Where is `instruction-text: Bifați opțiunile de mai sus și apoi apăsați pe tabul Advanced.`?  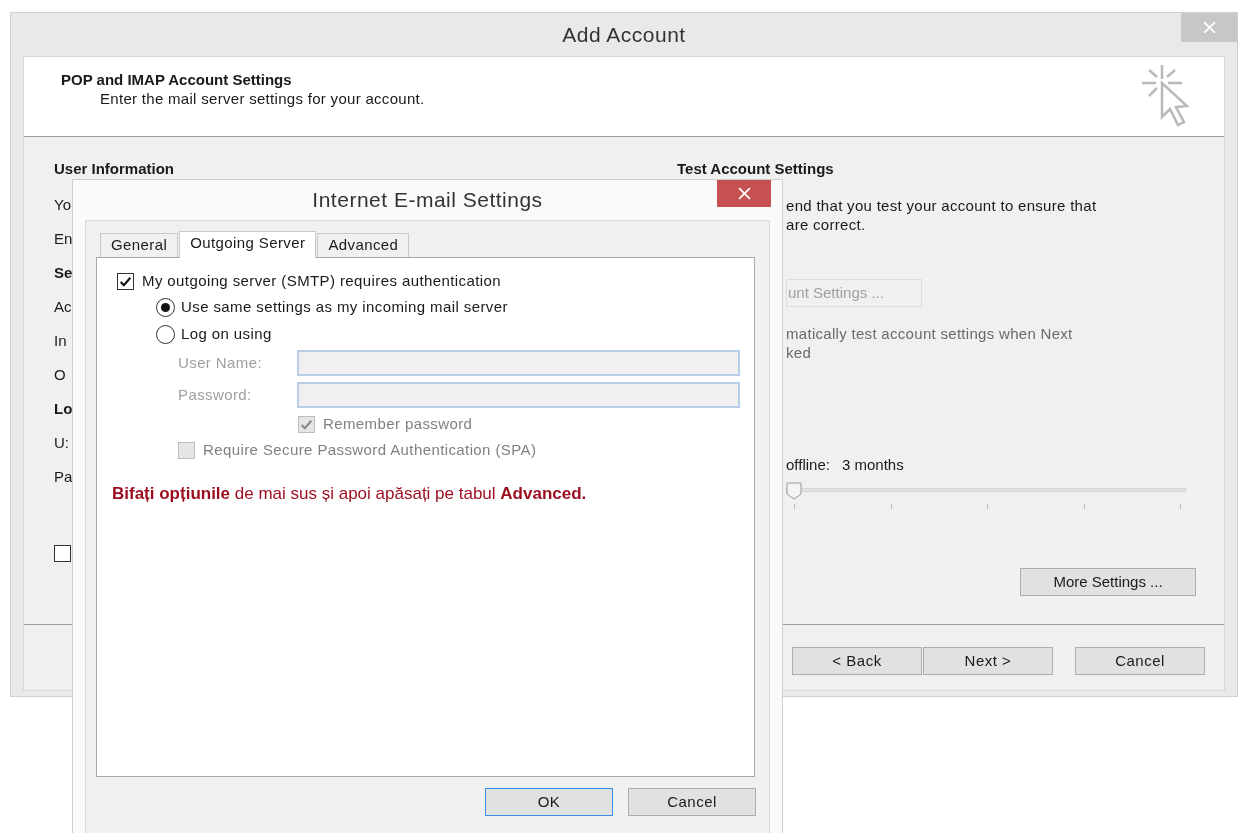
instruction-text: Bifați opțiunile de mai sus și apoi apăsați pe tabul Advanced. is located at coordinates (350, 494).